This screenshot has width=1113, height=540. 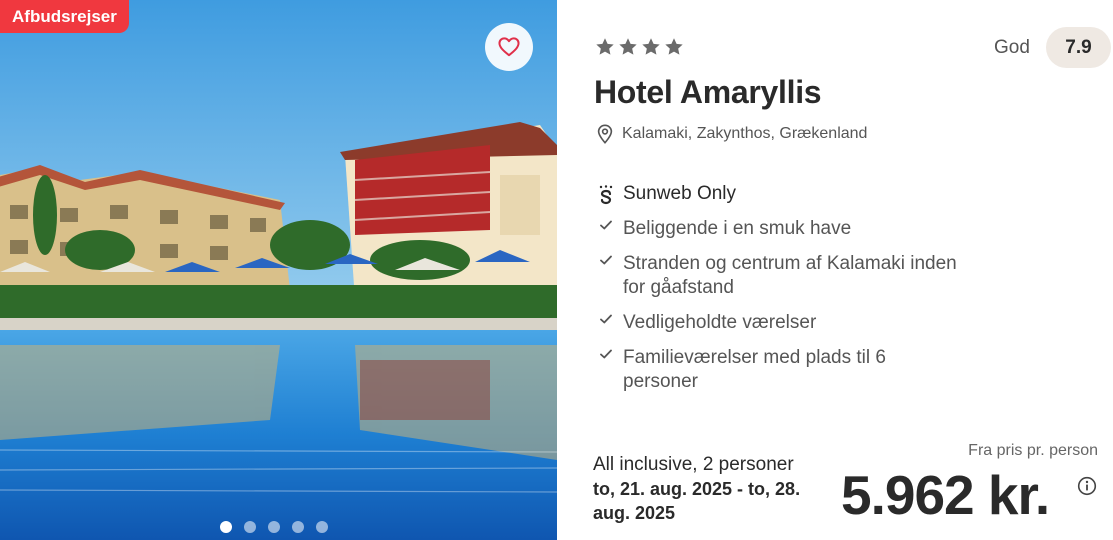 I want to click on info-icon, so click(x=1087, y=486).